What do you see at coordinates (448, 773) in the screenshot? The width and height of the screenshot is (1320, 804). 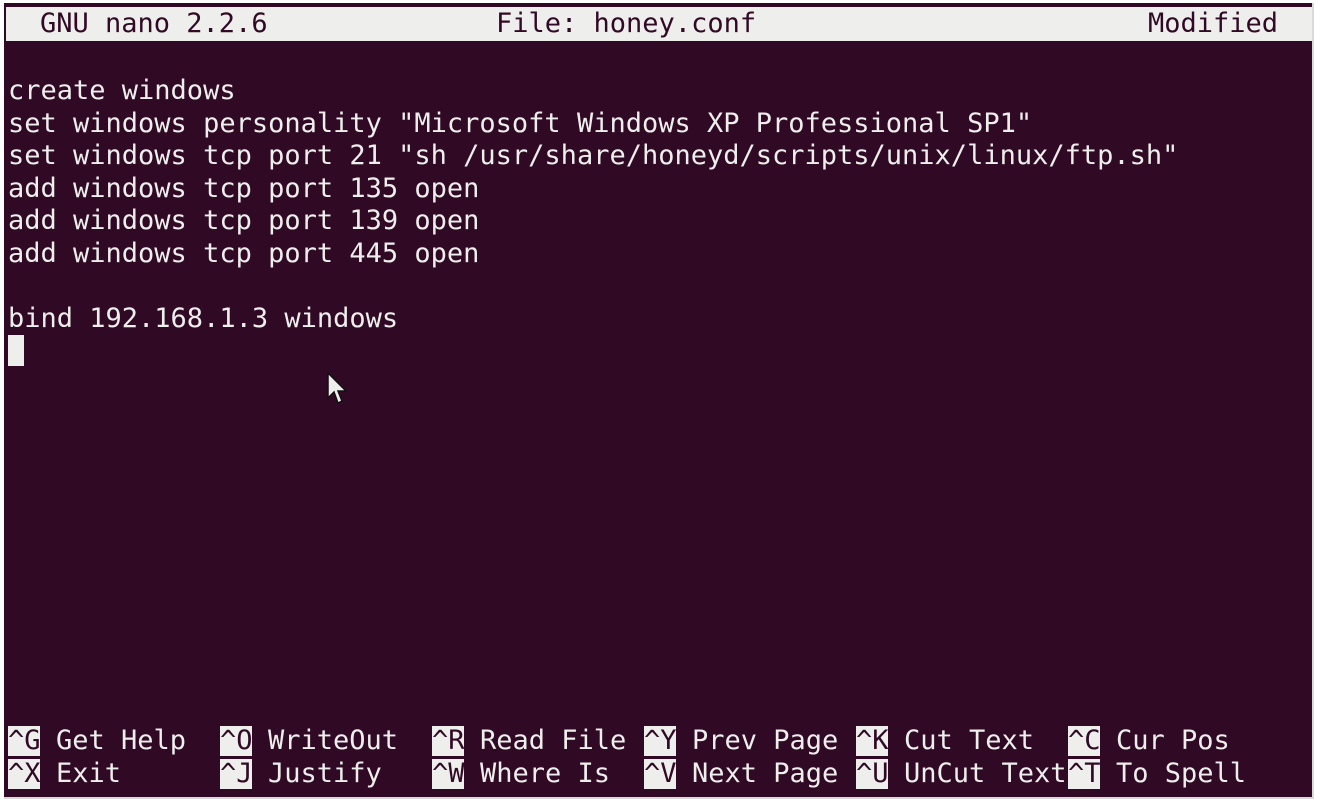 I see `shortcut-key: ^W` at bounding box center [448, 773].